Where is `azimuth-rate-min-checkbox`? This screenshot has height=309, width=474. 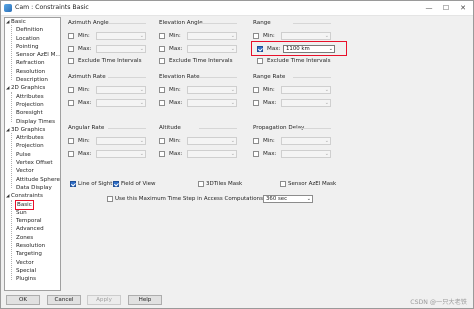 azimuth-rate-min-checkbox is located at coordinates (71, 90).